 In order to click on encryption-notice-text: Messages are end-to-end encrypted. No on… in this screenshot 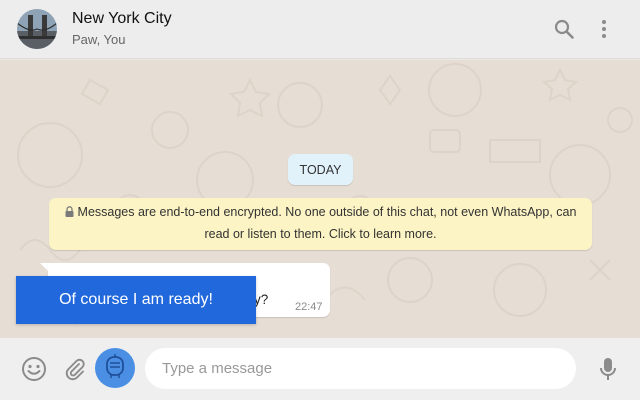, I will do `click(327, 223)`.